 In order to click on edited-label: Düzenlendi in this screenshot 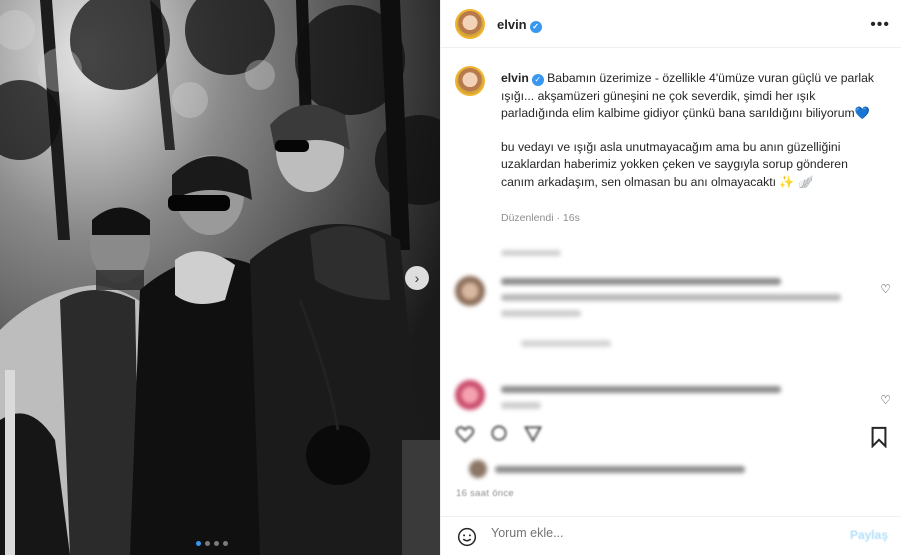, I will do `click(527, 218)`.